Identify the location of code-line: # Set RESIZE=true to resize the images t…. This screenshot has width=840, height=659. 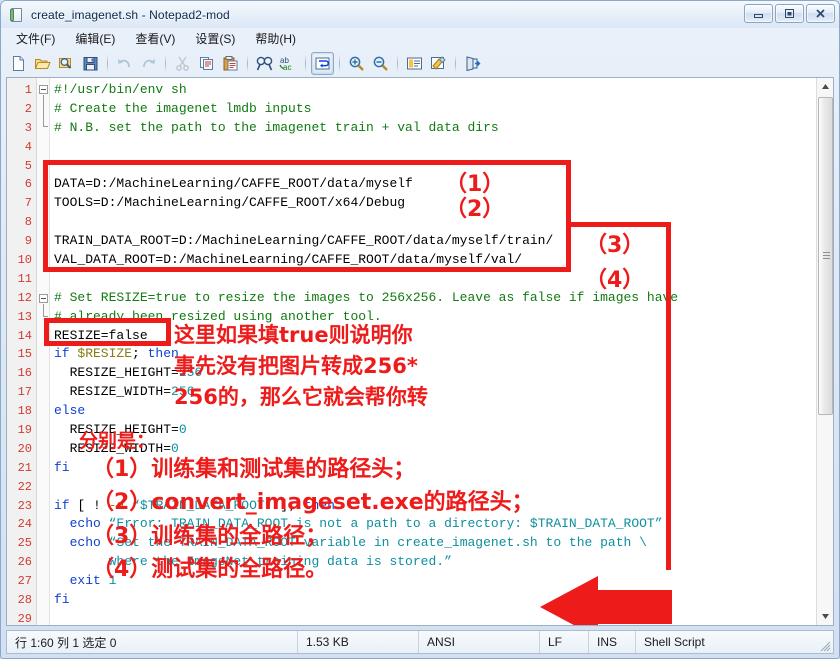
(443, 298).